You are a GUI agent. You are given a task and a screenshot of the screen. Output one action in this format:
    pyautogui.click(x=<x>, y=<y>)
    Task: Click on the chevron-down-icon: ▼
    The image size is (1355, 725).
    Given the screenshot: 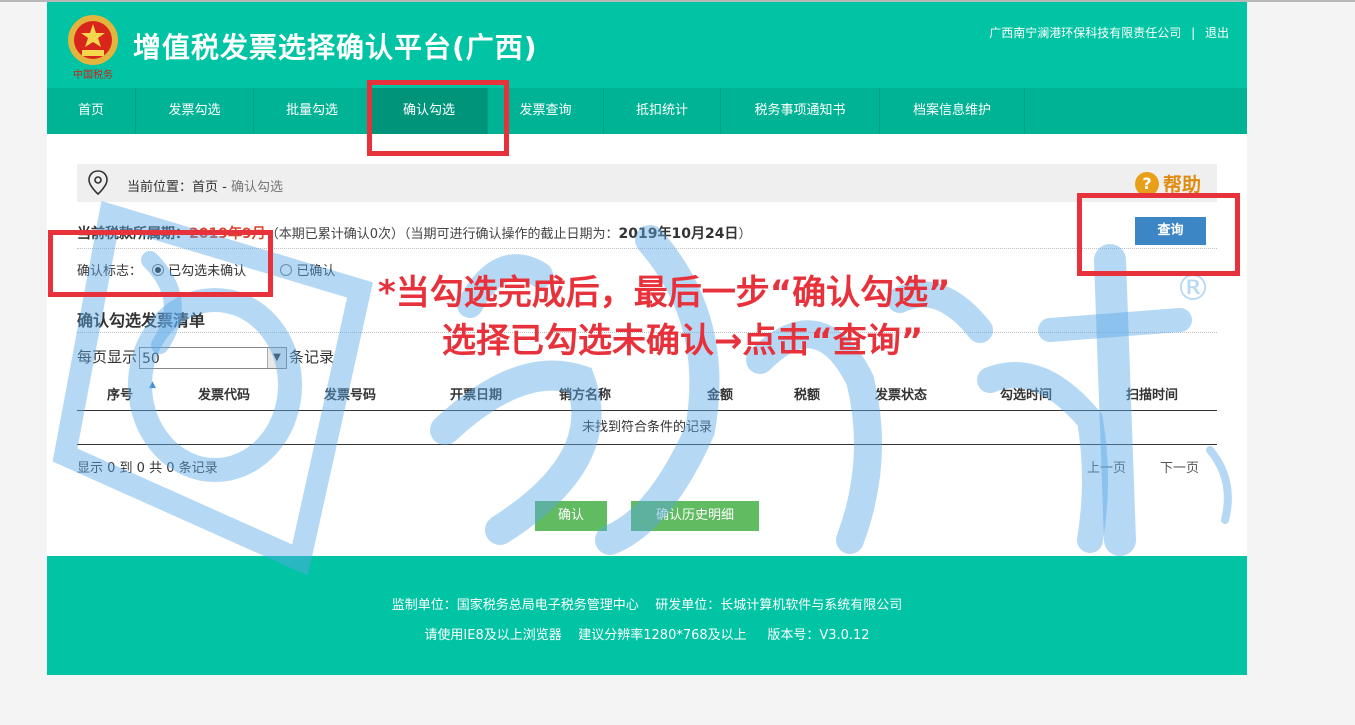 What is the action you would take?
    pyautogui.click(x=277, y=357)
    